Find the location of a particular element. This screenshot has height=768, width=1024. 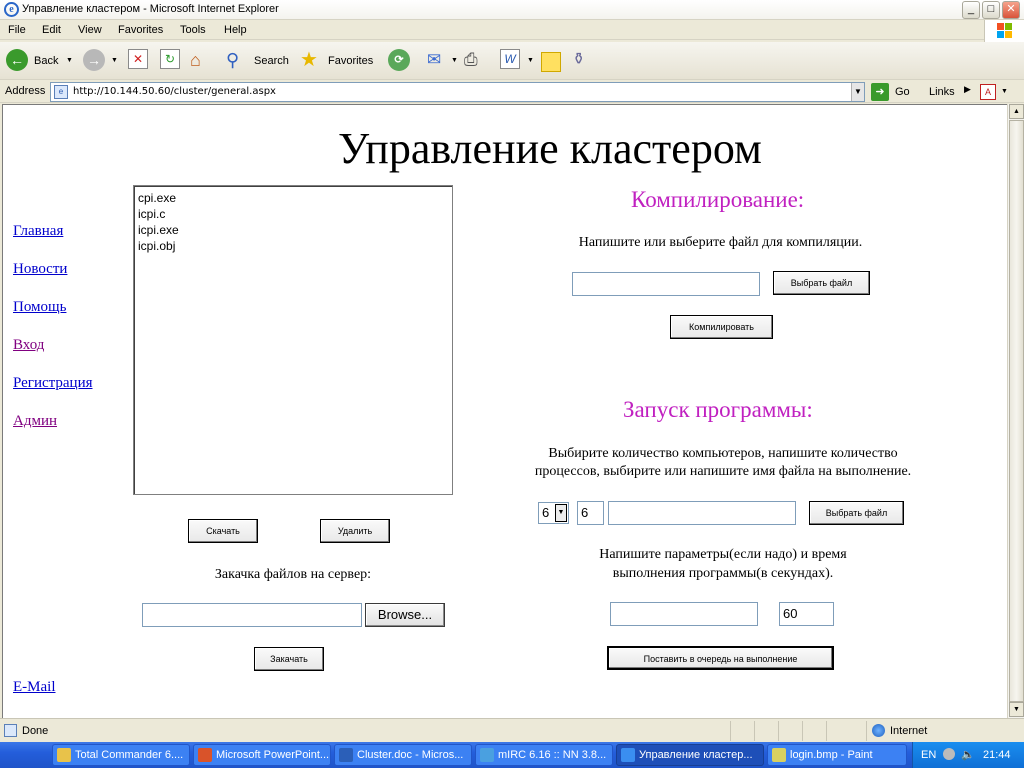

close-button: ✕ is located at coordinates (1011, 10).